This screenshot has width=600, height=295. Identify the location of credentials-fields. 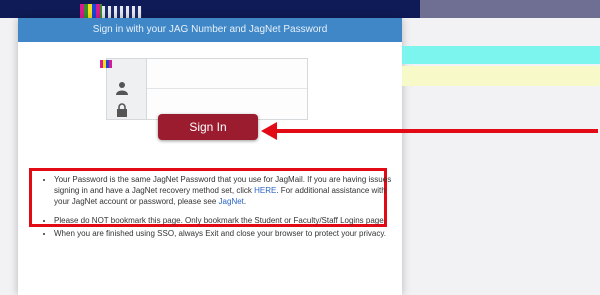
(227, 89).